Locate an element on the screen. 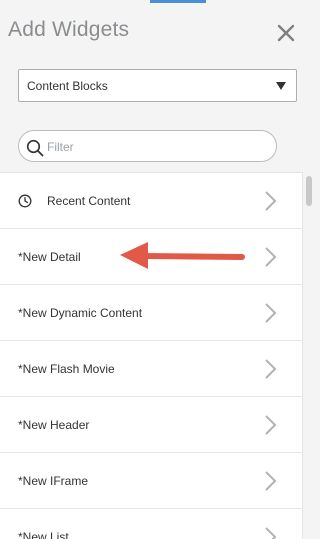 The height and width of the screenshot is (539, 320). filter-input is located at coordinates (157, 147).